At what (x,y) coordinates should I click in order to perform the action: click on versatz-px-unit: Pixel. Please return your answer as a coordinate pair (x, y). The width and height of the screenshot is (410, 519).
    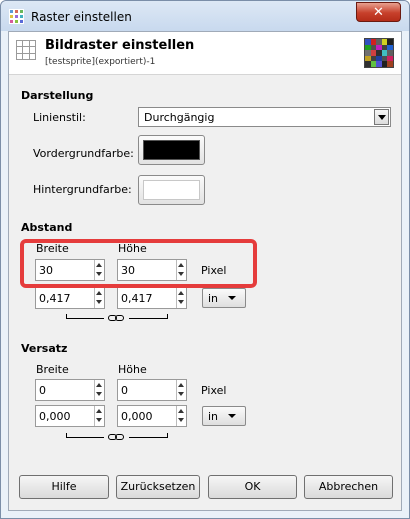
    Looking at the image, I should click on (214, 390).